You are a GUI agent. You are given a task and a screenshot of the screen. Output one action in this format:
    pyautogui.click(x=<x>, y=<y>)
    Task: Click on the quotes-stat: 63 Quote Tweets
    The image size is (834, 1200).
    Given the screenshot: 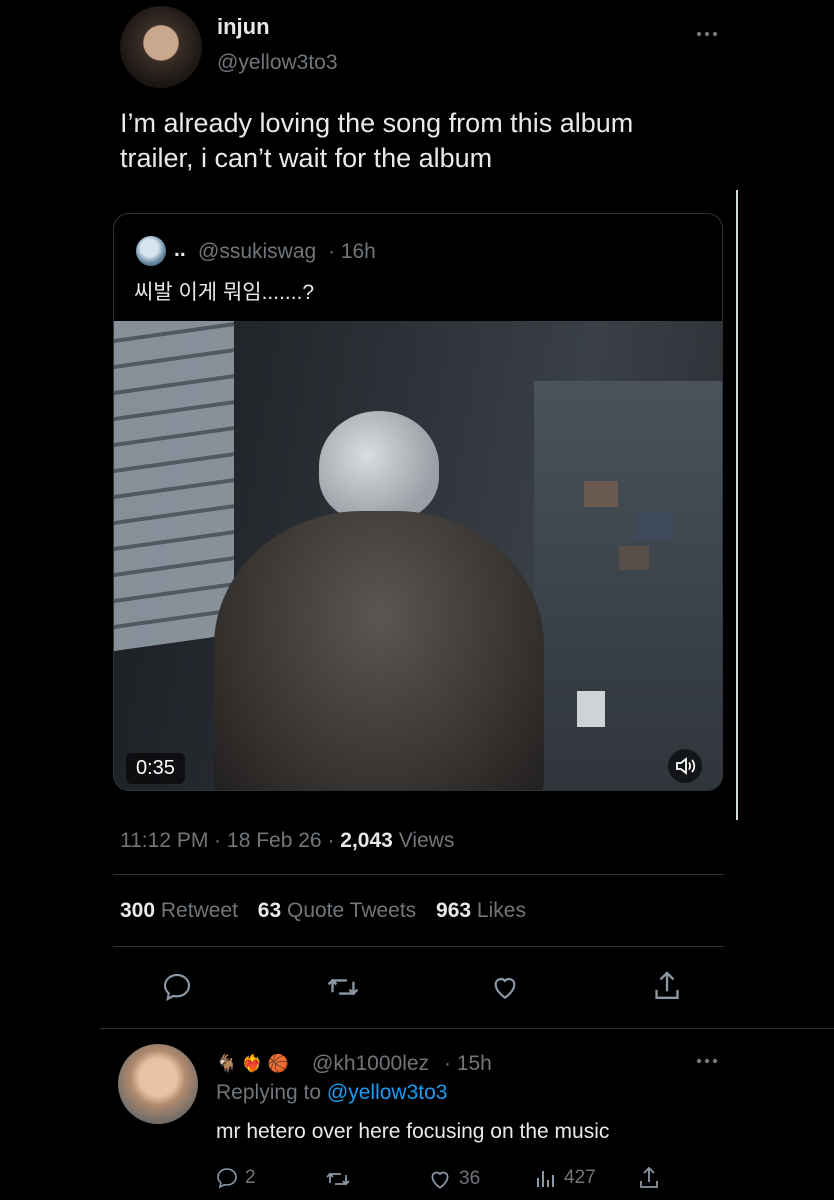 What is the action you would take?
    pyautogui.click(x=337, y=910)
    